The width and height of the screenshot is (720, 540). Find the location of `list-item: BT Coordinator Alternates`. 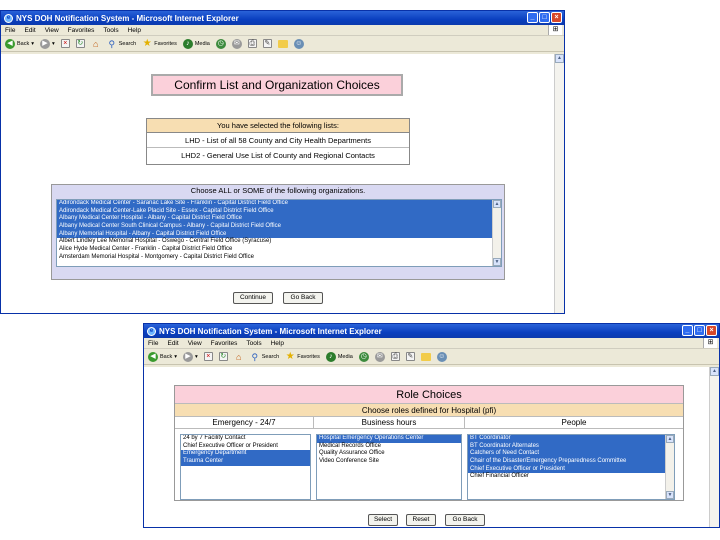

list-item: BT Coordinator Alternates is located at coordinates (571, 446).